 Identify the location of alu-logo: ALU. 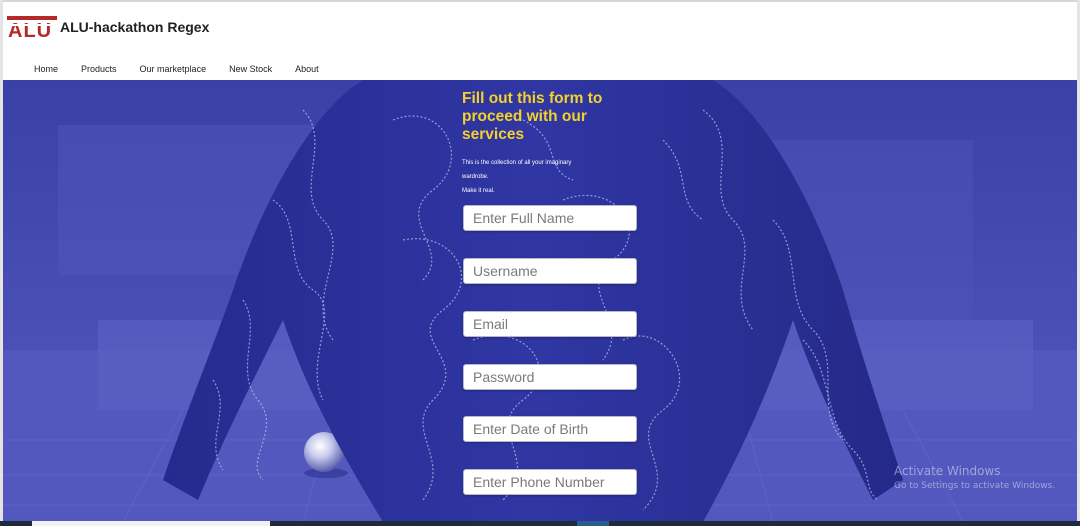
(32, 27).